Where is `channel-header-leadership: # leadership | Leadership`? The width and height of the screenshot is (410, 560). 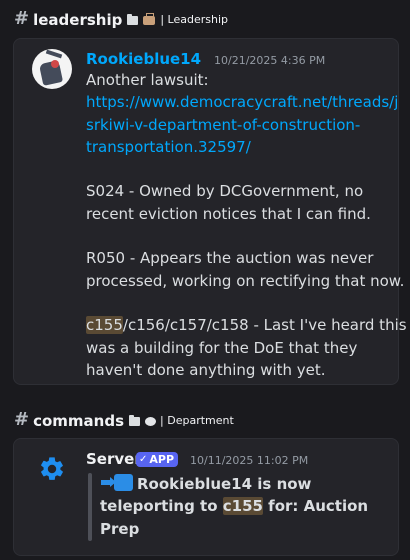
channel-header-leadership: # leadership | Leadership is located at coordinates (121, 19).